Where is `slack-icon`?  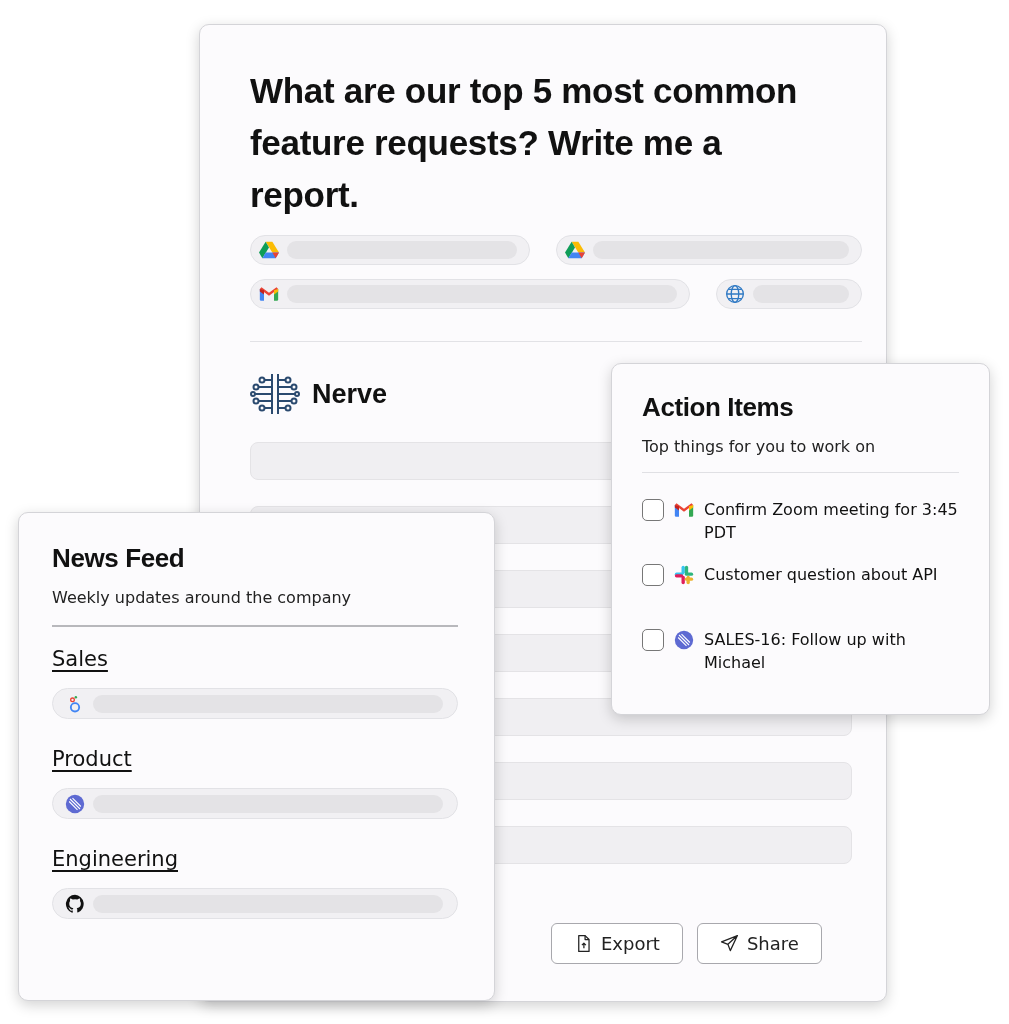 slack-icon is located at coordinates (684, 575).